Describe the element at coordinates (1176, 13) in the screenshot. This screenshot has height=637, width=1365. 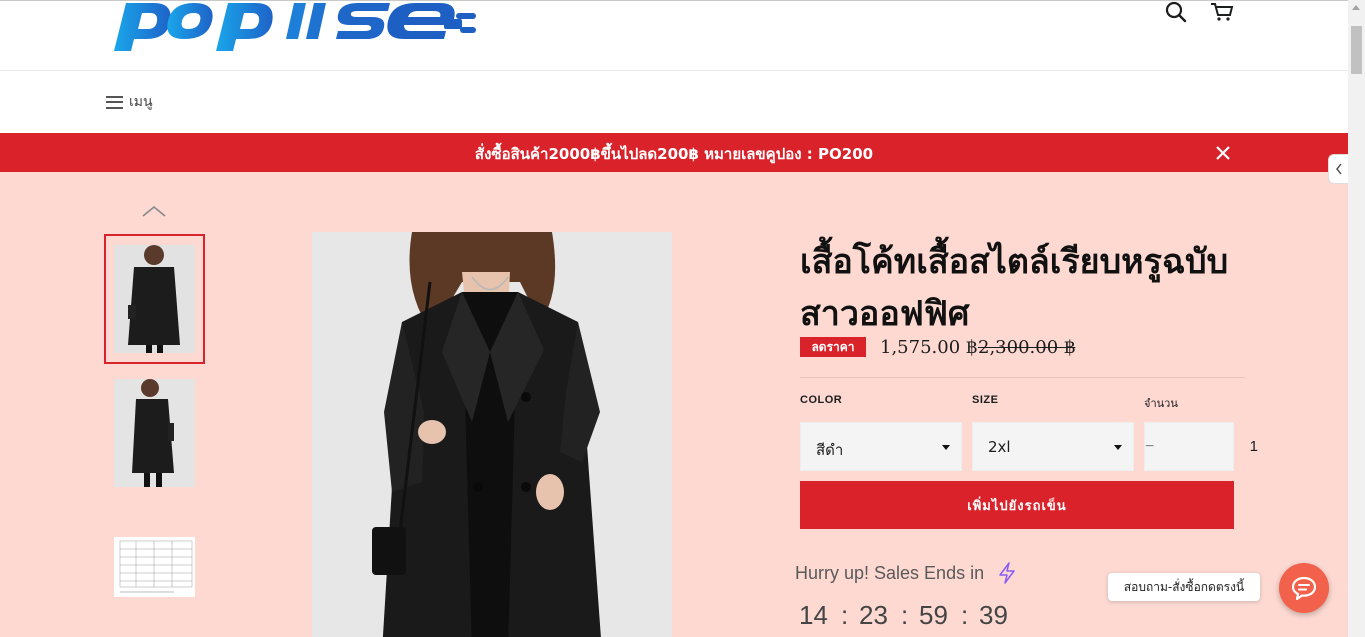
I see `search-icon` at that location.